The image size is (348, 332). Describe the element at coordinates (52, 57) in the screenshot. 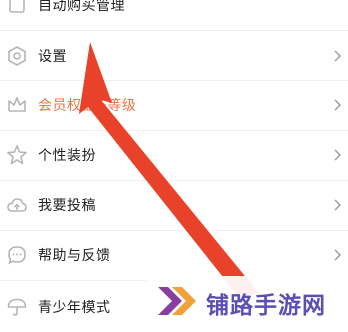

I see `menu-item-label: 设置` at that location.